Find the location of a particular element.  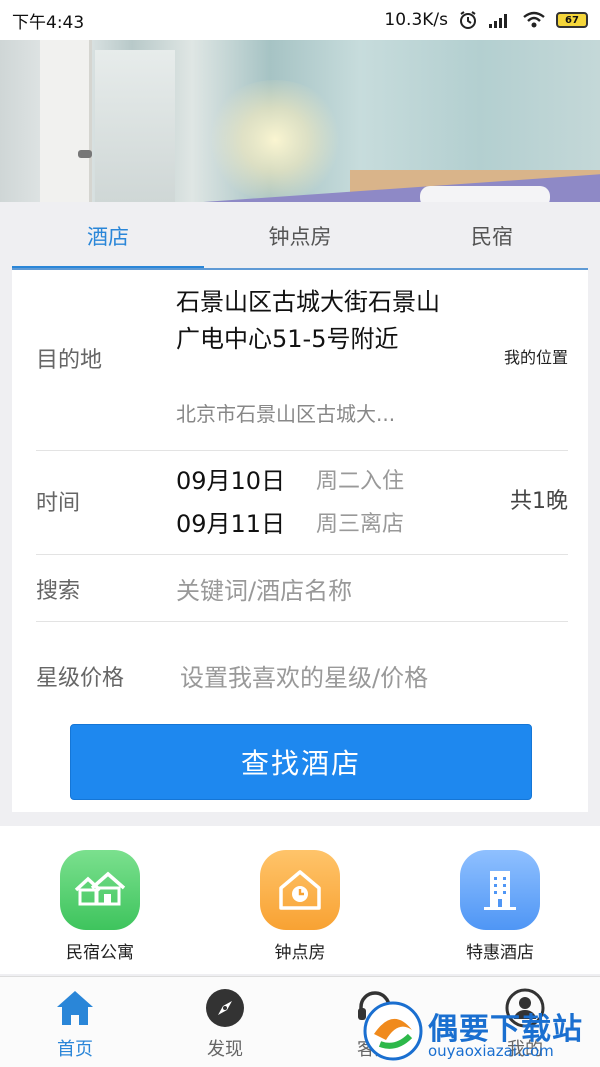

tab-hourly-room: 钟点房 is located at coordinates (300, 236).